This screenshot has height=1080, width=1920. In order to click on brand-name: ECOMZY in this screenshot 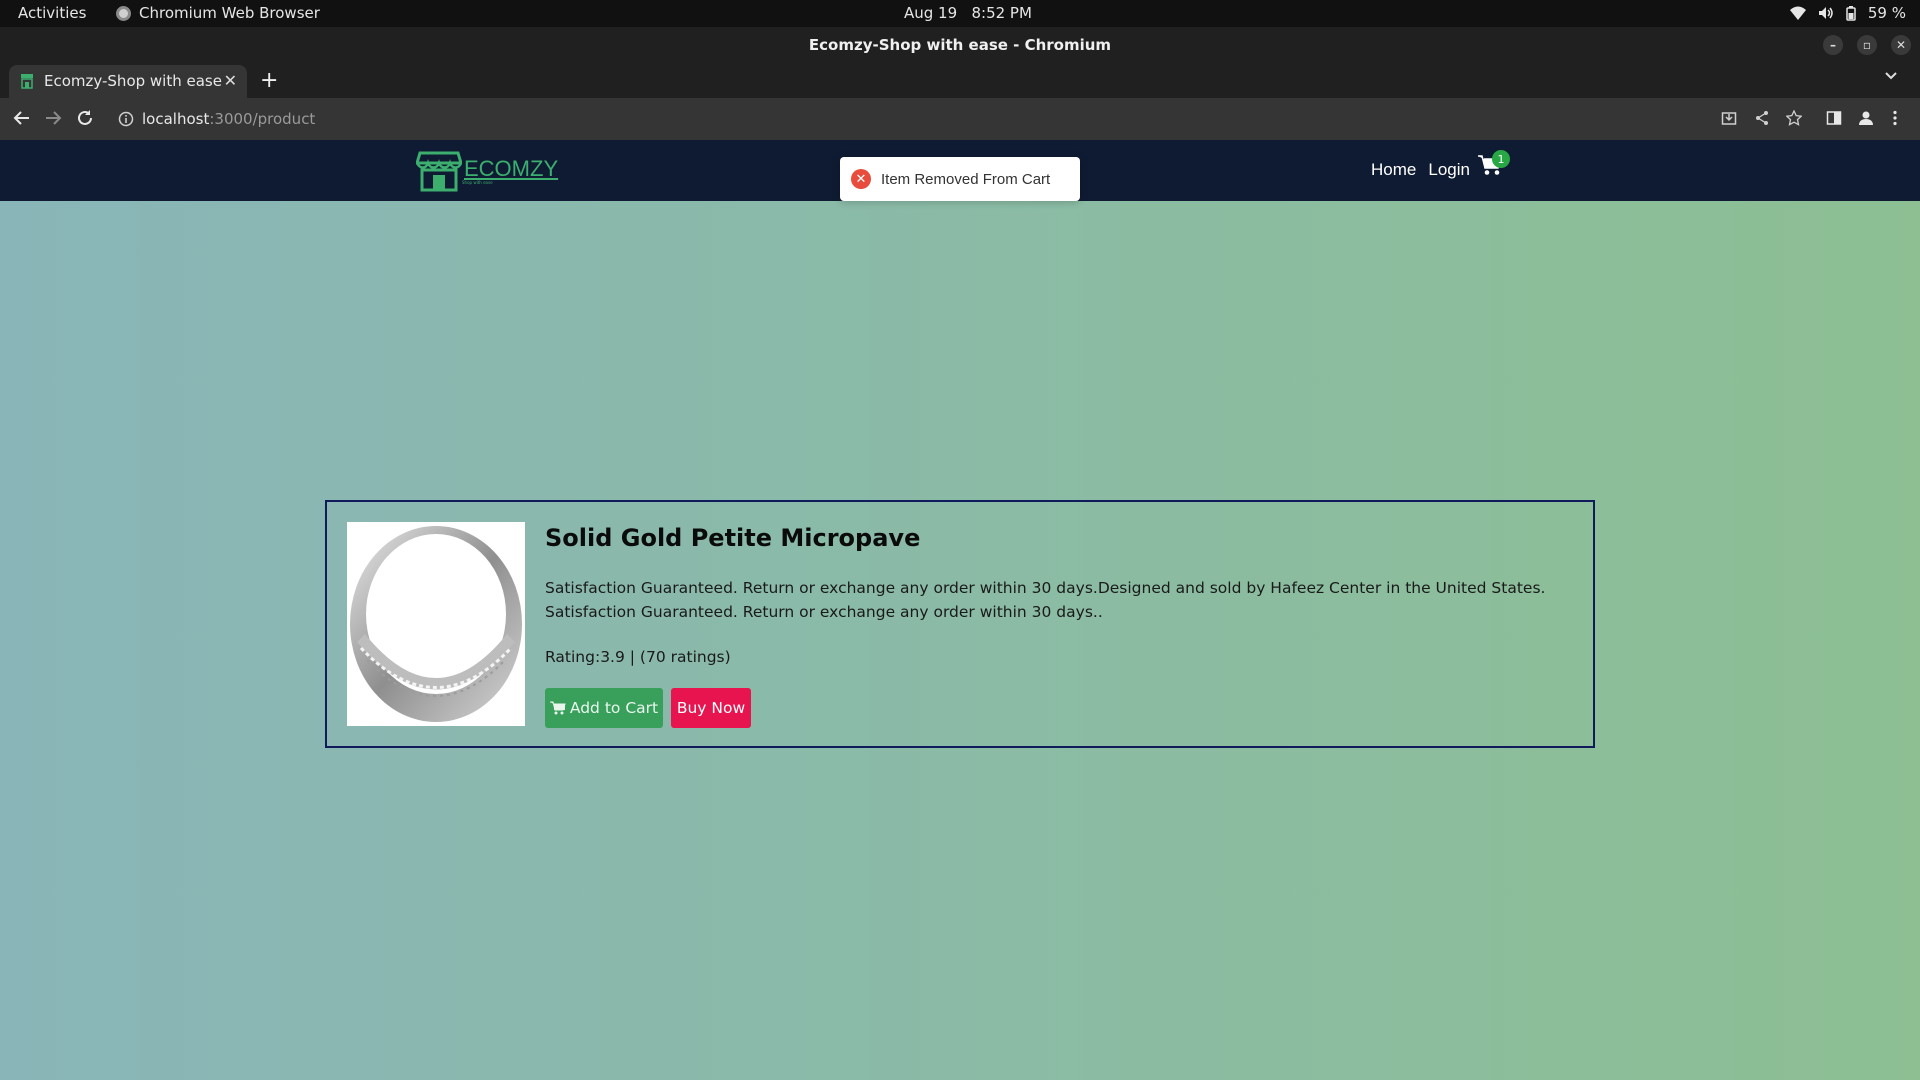, I will do `click(511, 168)`.